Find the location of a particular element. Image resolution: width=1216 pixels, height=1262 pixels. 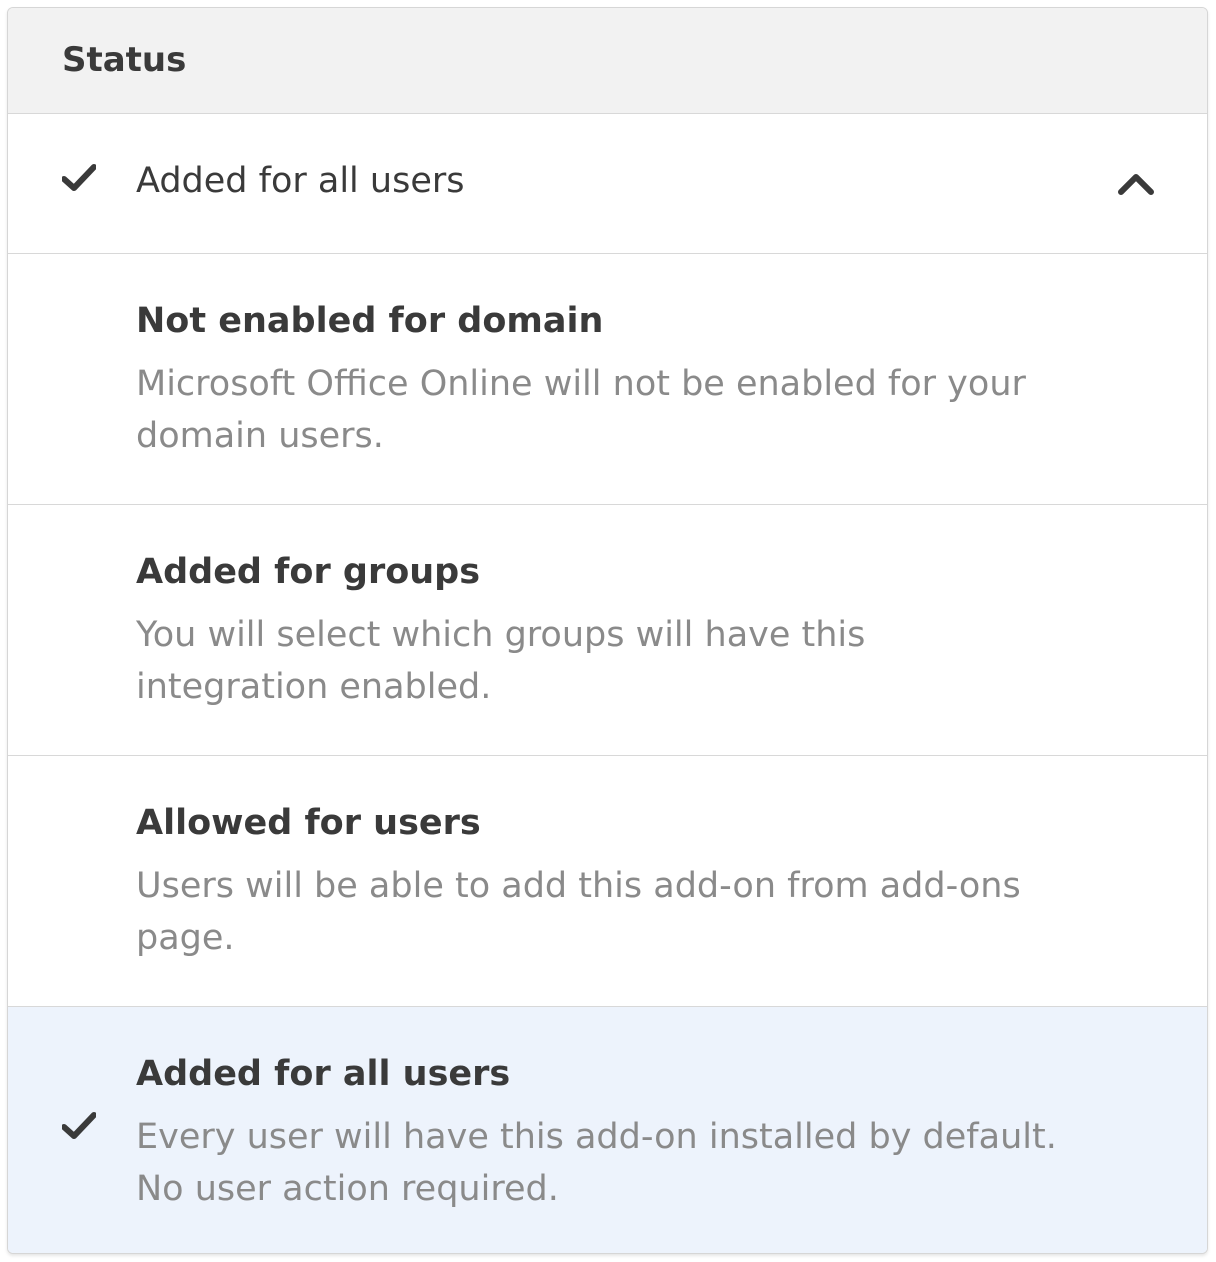

chevron-up-icon is located at coordinates (1136, 184).